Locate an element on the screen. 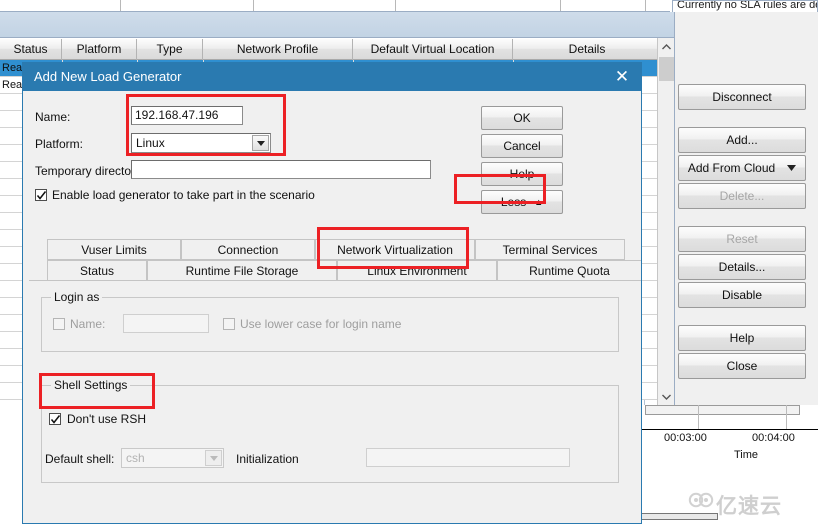  disable-button: Disable is located at coordinates (742, 295).